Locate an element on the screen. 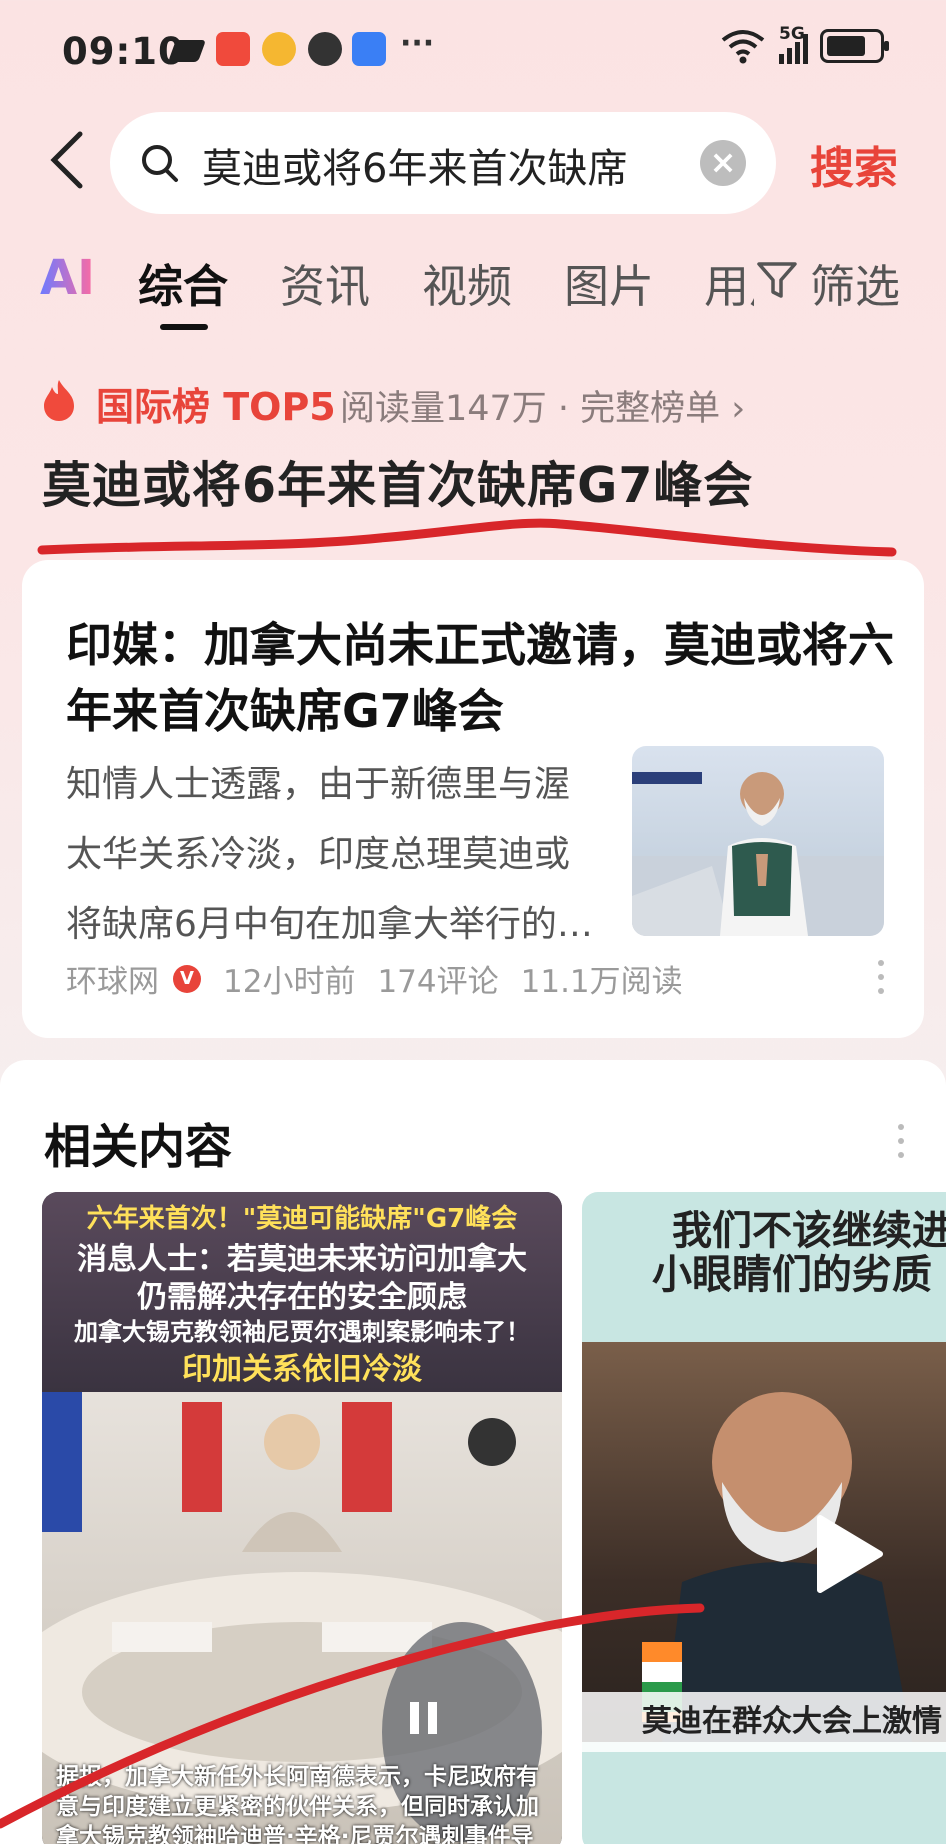  filter-icon is located at coordinates (777, 280).